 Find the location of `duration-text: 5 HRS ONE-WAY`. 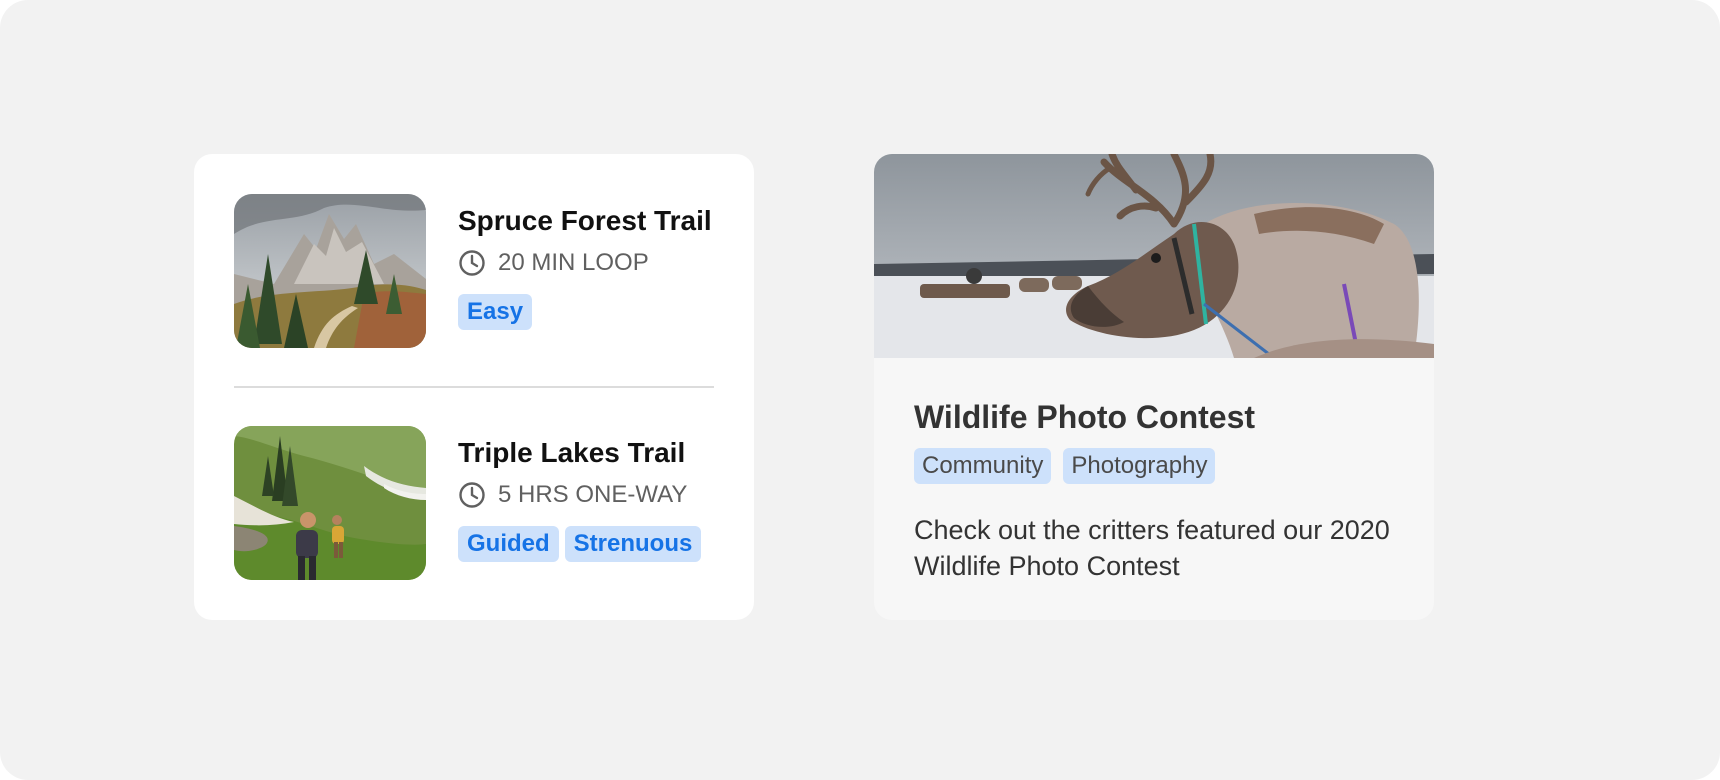

duration-text: 5 HRS ONE-WAY is located at coordinates (593, 494).